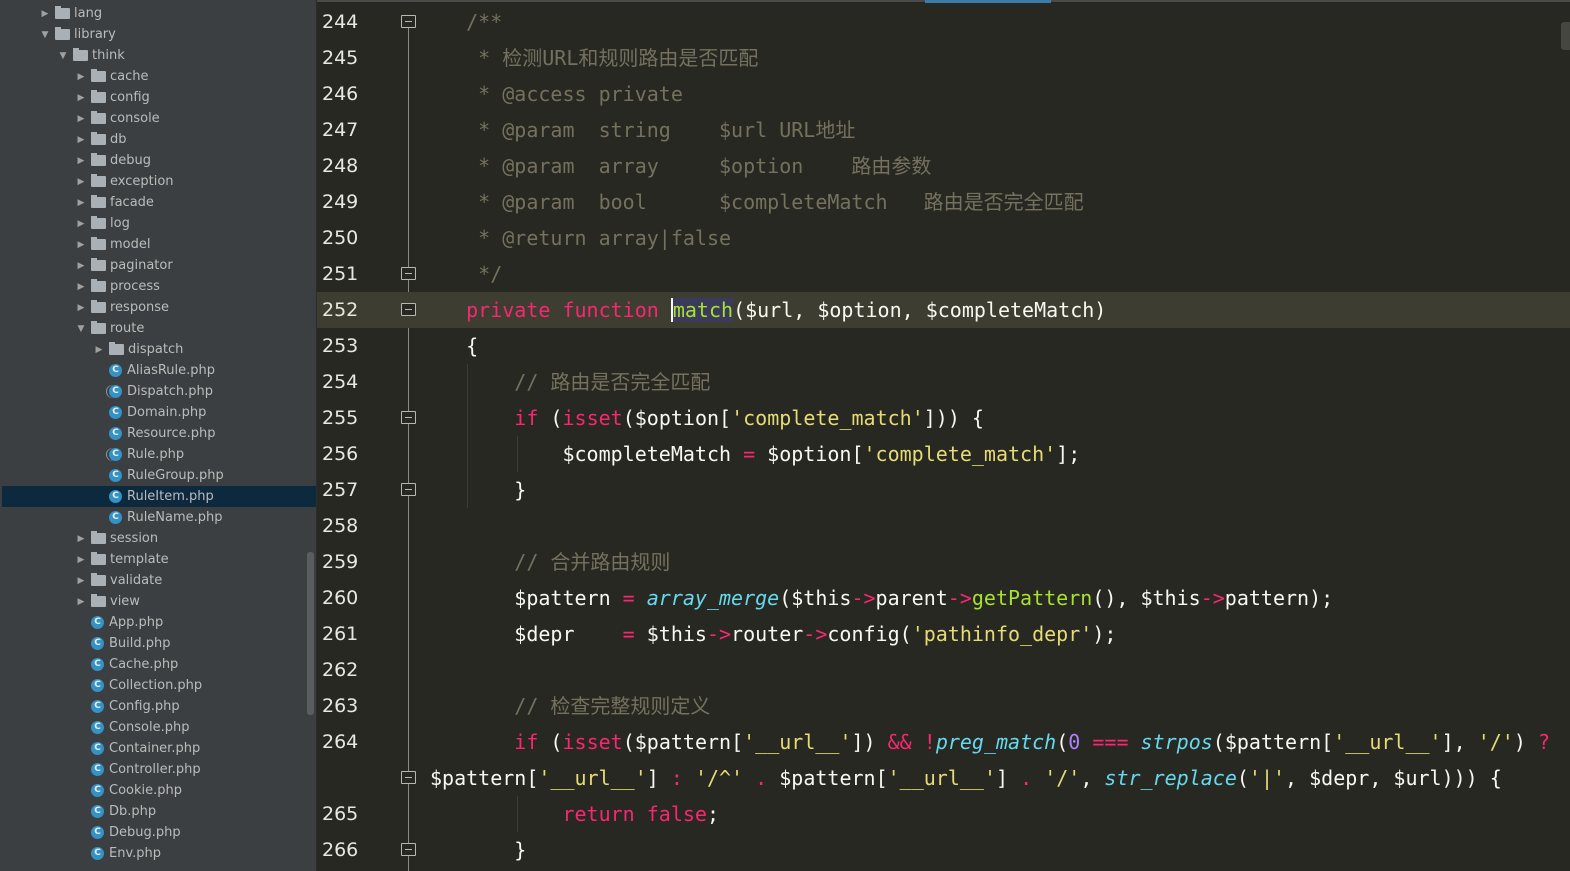 This screenshot has width=1570, height=871. I want to click on tree-item: ▶ exception, so click(159, 181).